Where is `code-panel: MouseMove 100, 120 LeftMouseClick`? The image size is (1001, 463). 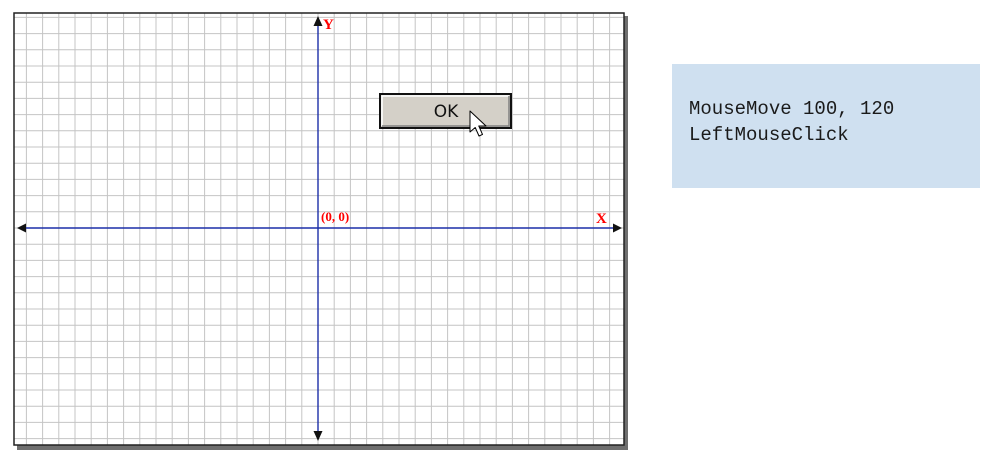 code-panel: MouseMove 100, 120 LeftMouseClick is located at coordinates (826, 126).